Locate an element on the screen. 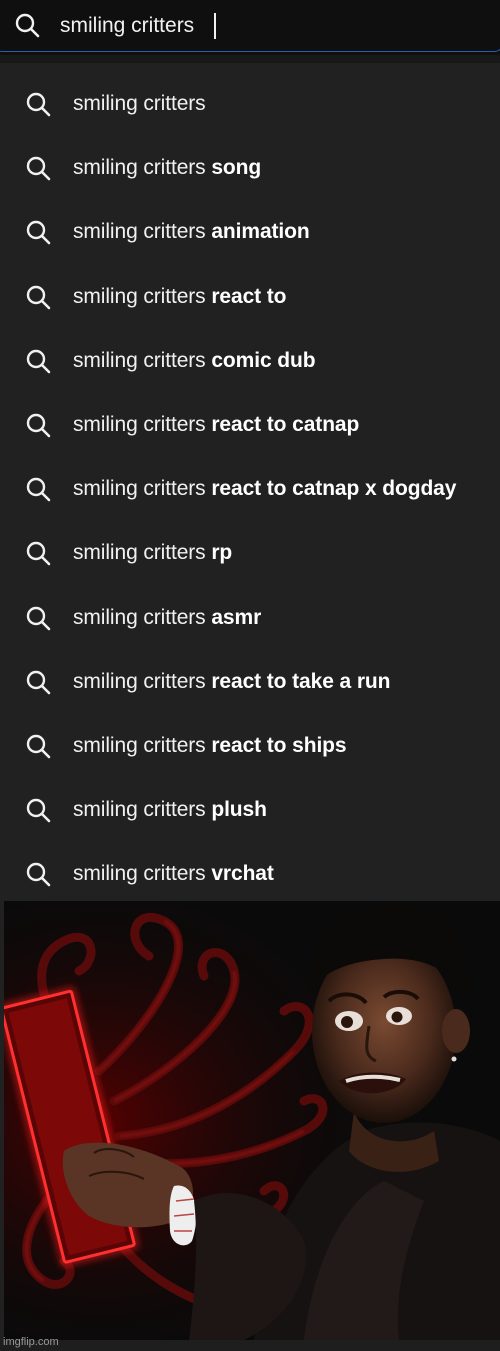 The height and width of the screenshot is (1351, 500). suggestion-item: smiling critters react to is located at coordinates (250, 297).